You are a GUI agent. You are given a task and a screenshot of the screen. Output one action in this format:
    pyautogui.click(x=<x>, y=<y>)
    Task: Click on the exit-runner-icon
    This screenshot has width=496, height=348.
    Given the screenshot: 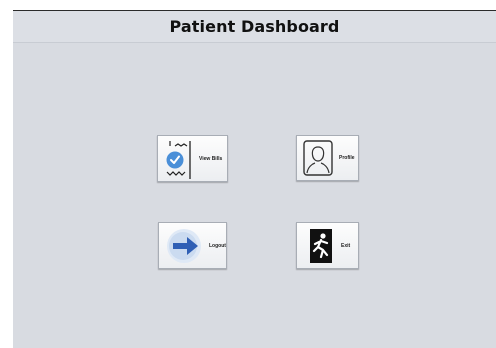 What is the action you would take?
    pyautogui.click(x=321, y=245)
    